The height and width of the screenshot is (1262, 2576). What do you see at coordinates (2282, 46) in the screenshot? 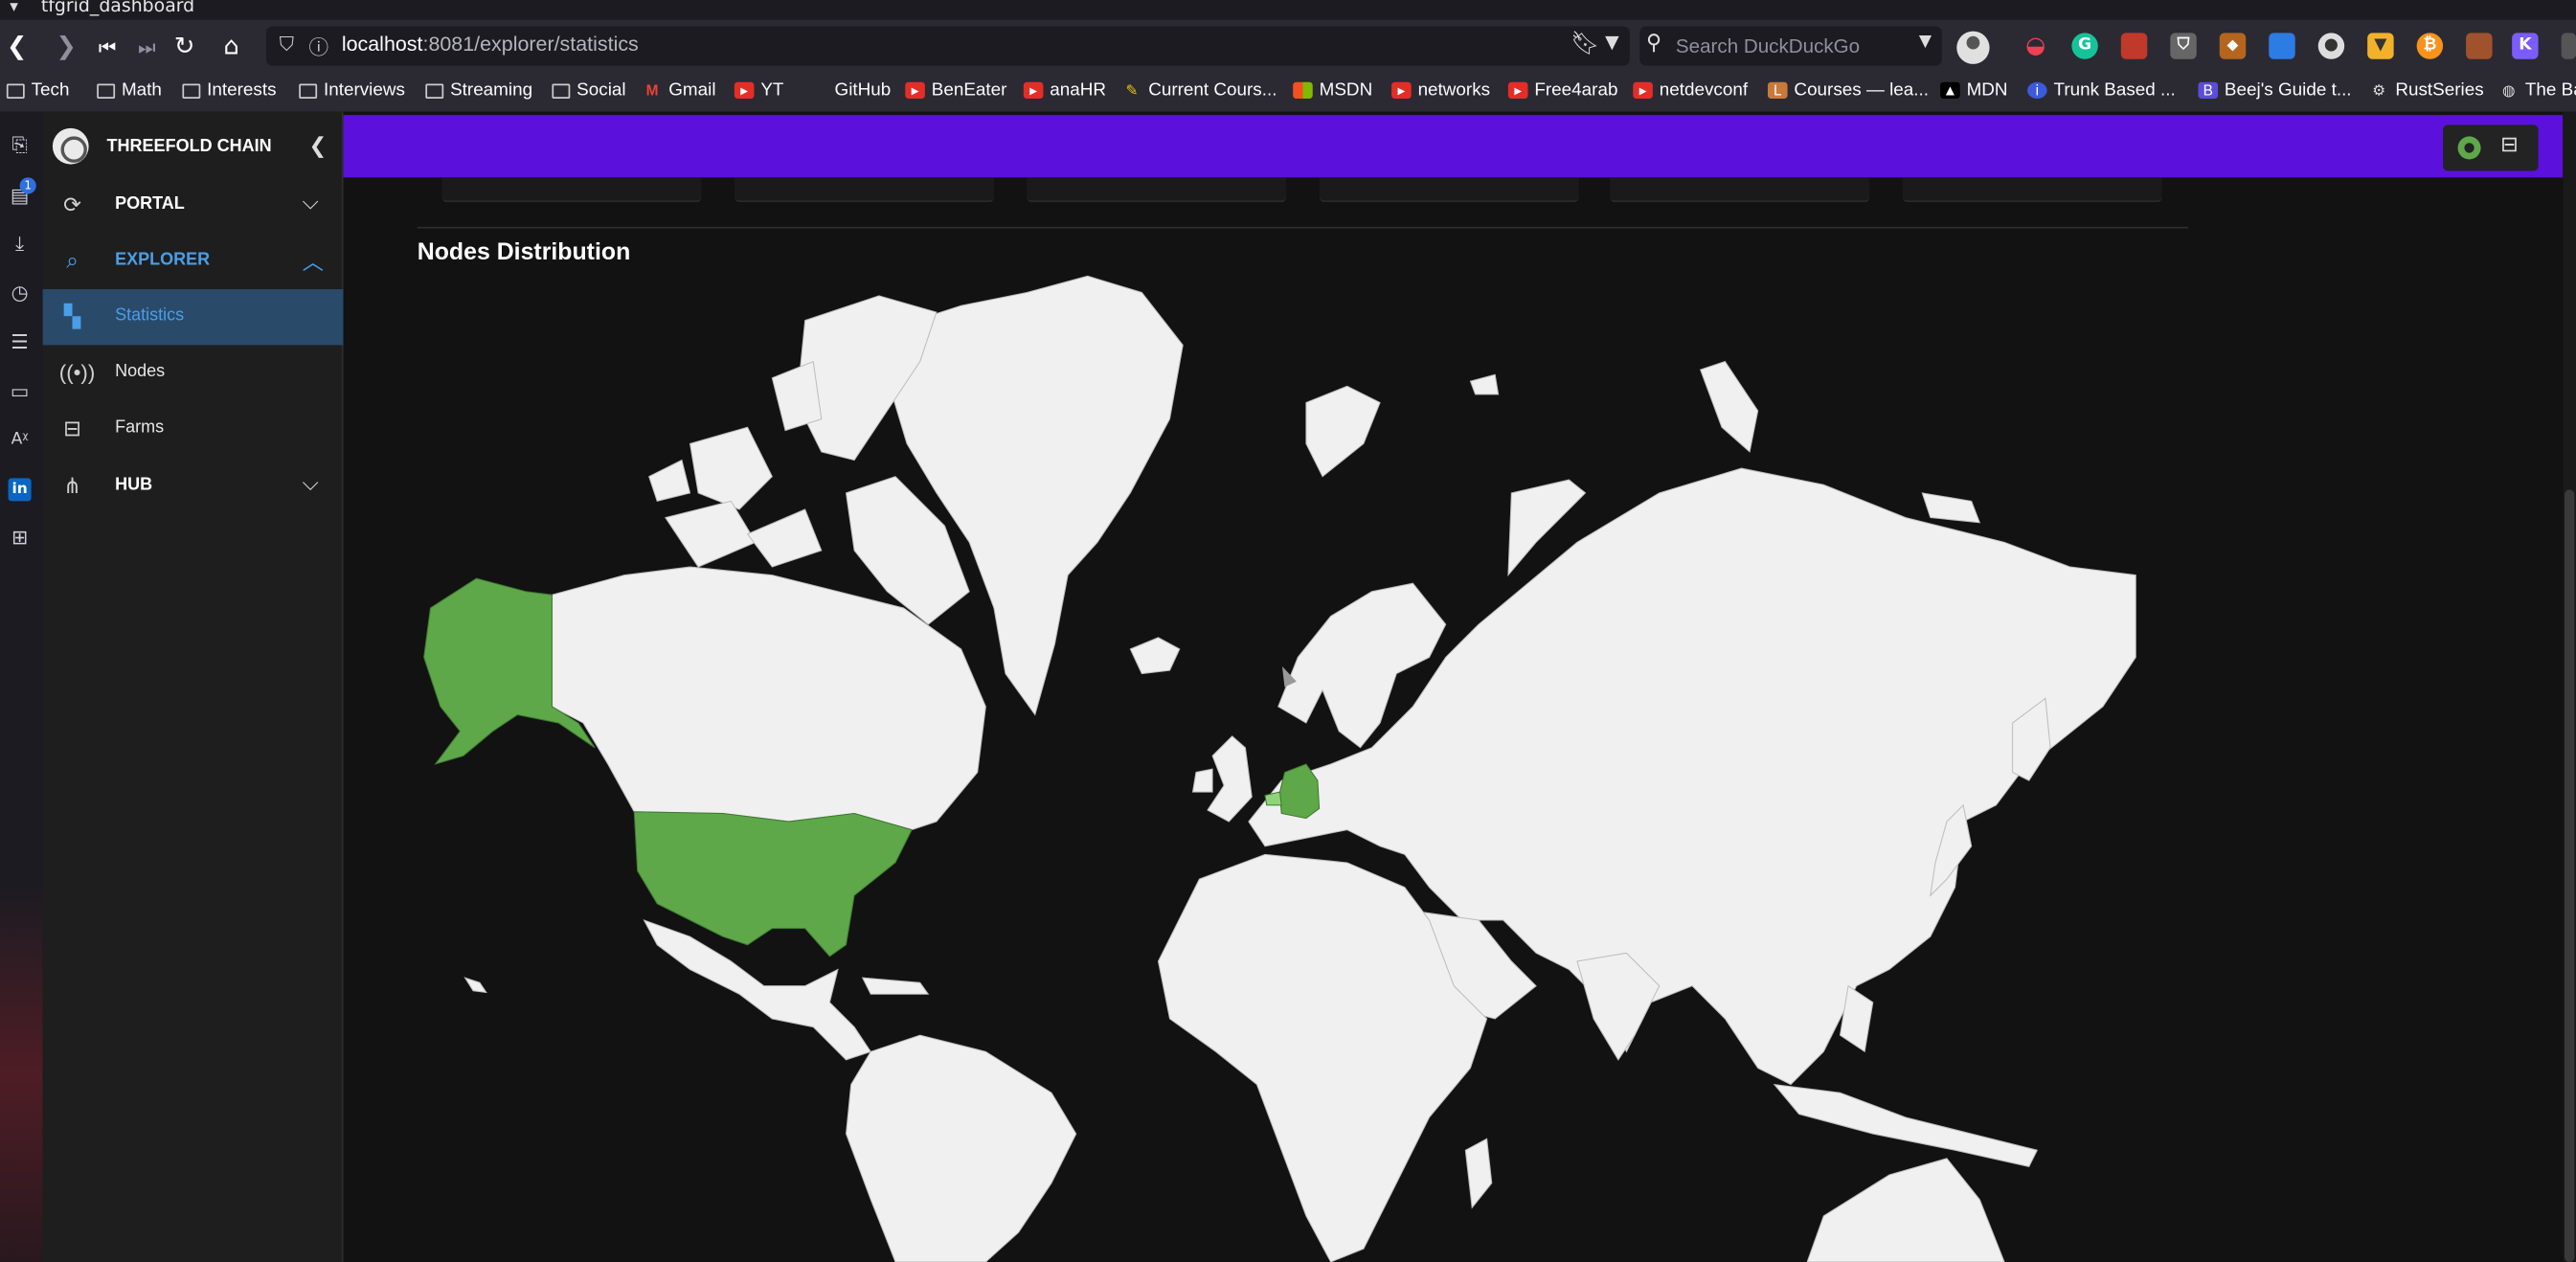
I see `extension-blue-icon` at bounding box center [2282, 46].